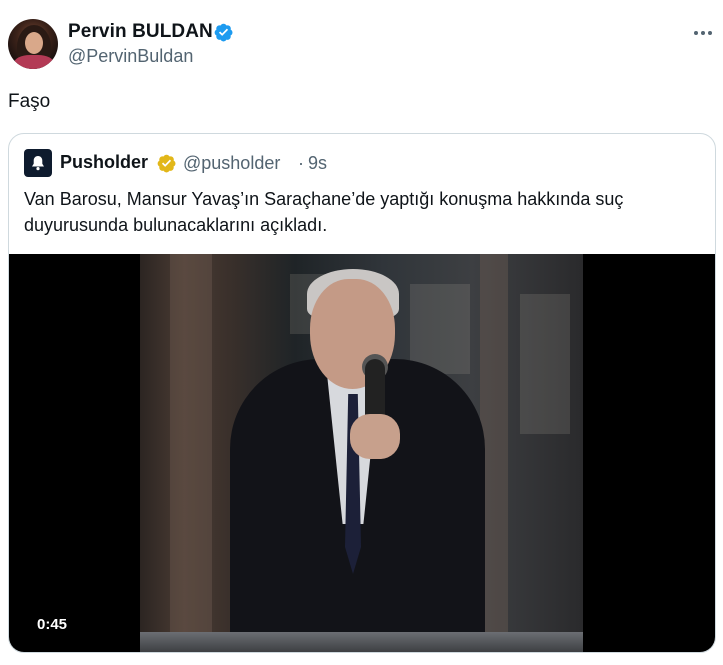 Image resolution: width=723 pixels, height=665 pixels. I want to click on quote-timestamp: 9s, so click(317, 163).